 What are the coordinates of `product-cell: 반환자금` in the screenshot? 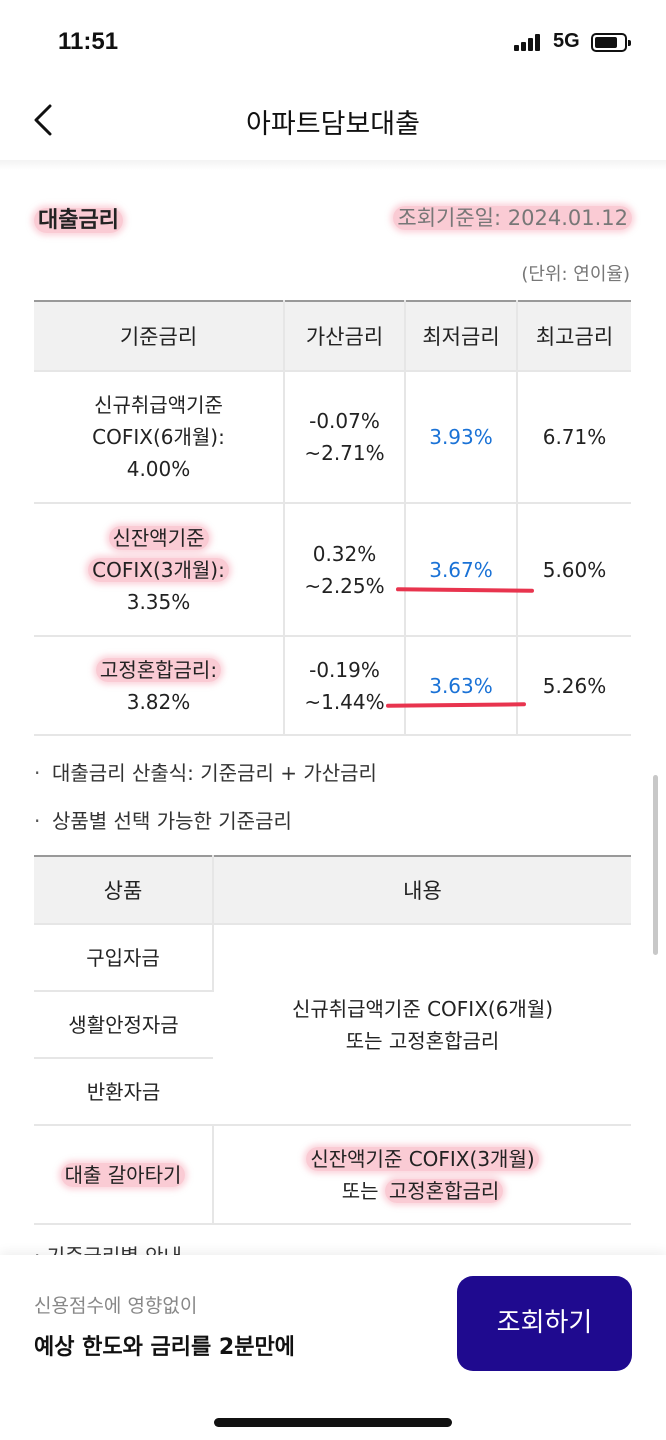 It's located at (123, 1092).